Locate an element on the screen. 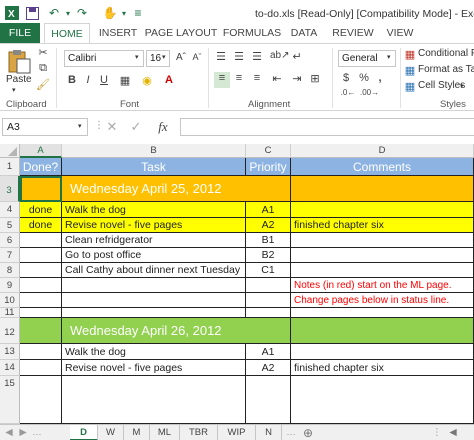 The width and height of the screenshot is (474, 440). row-header: 8 is located at coordinates (10, 270).